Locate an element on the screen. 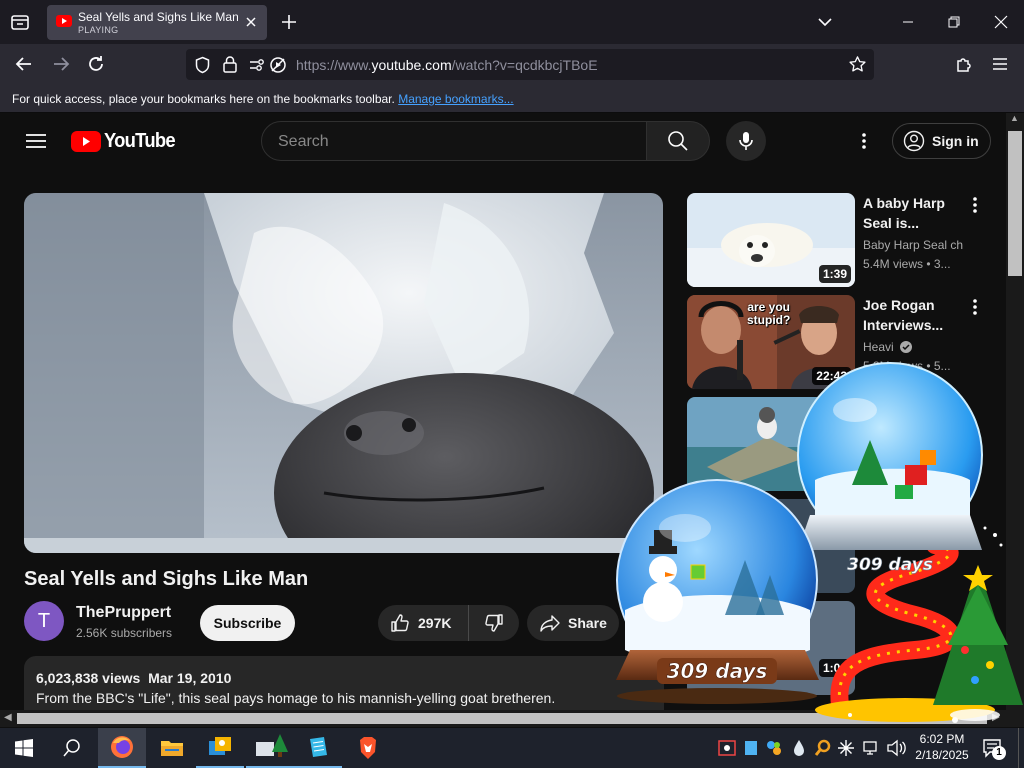 The width and height of the screenshot is (1024, 768). list-all-tabs-chevron-icon is located at coordinates (825, 22).